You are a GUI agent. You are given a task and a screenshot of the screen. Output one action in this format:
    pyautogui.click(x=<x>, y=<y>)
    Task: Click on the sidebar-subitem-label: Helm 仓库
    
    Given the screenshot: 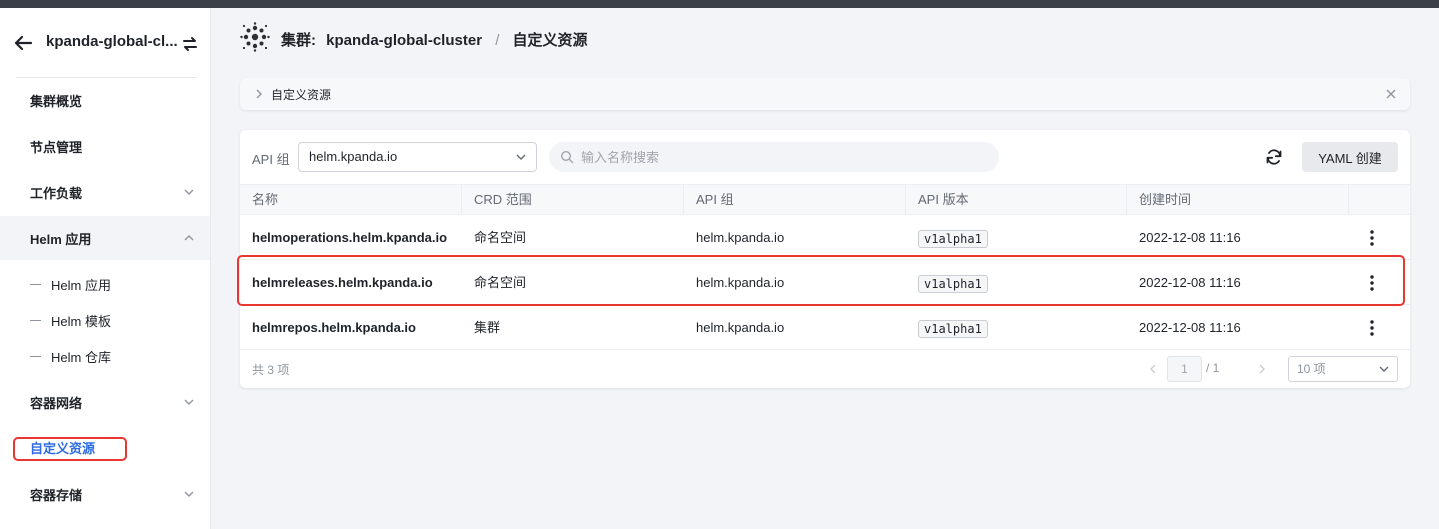 What is the action you would take?
    pyautogui.click(x=81, y=357)
    